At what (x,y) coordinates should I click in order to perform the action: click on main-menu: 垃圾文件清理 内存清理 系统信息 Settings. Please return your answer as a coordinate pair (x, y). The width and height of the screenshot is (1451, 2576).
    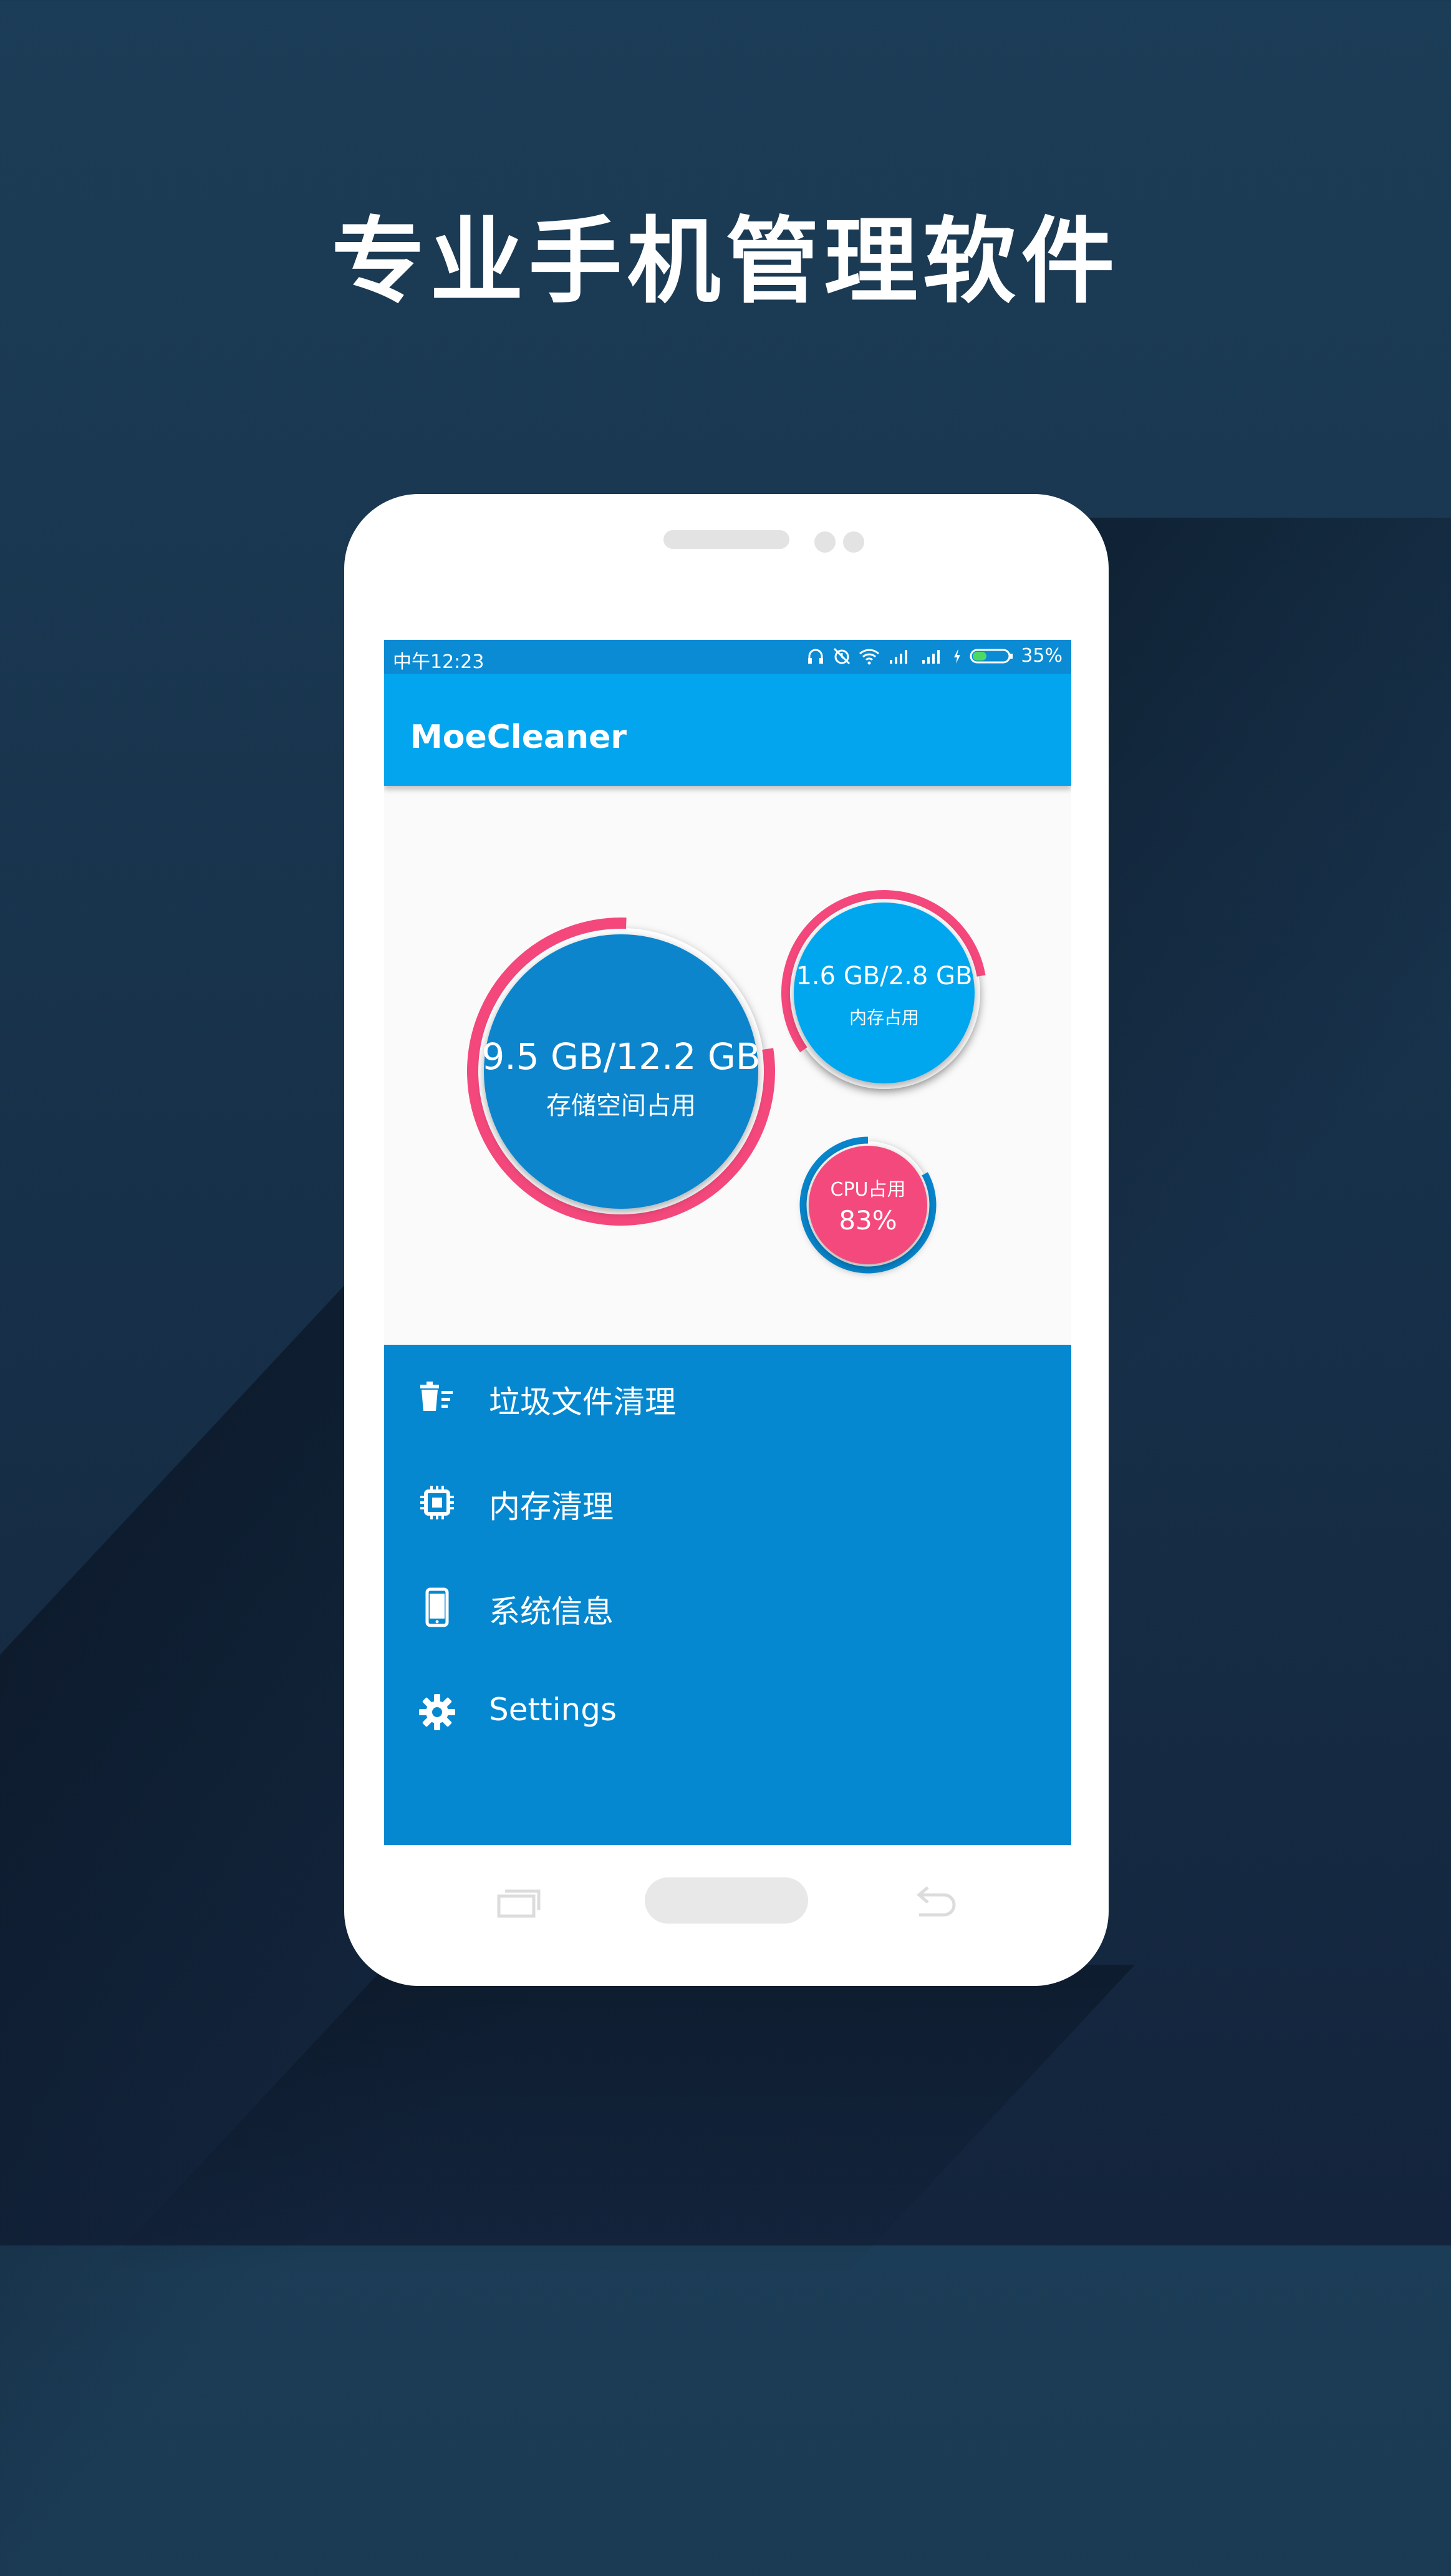
    Looking at the image, I should click on (727, 1595).